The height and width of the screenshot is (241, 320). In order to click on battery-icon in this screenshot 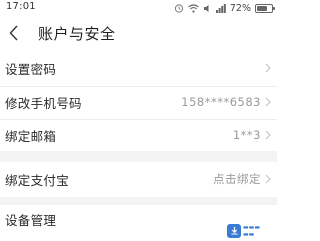, I will do `click(265, 8)`.